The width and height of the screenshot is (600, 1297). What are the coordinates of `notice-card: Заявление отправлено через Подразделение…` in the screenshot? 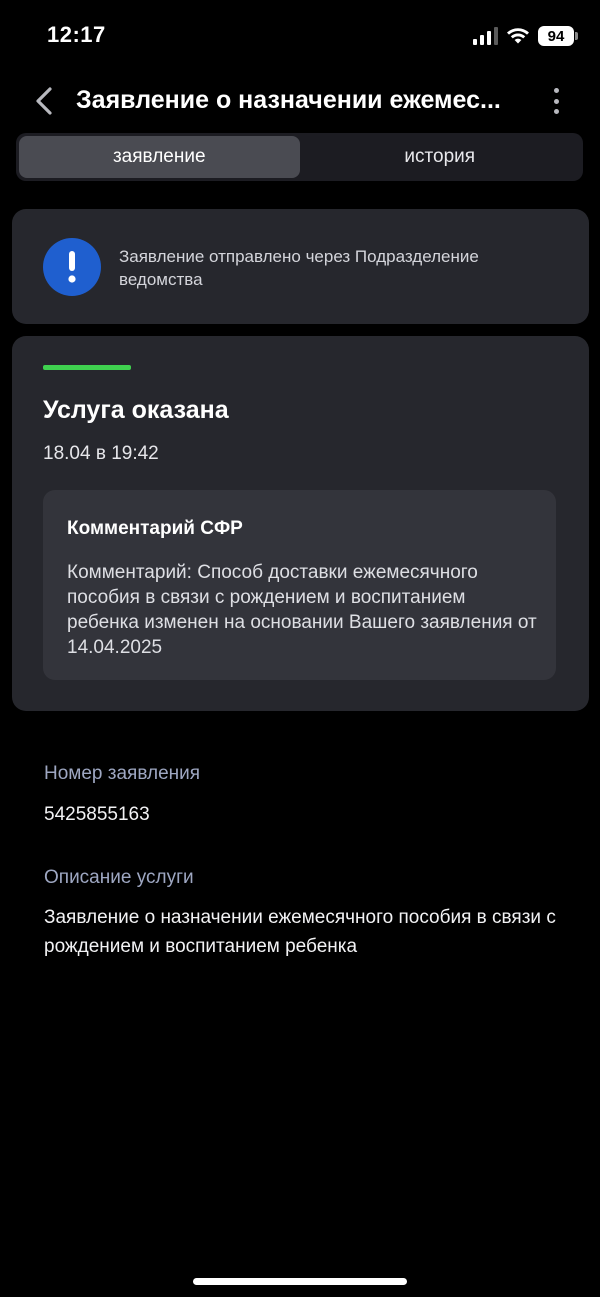 It's located at (300, 266).